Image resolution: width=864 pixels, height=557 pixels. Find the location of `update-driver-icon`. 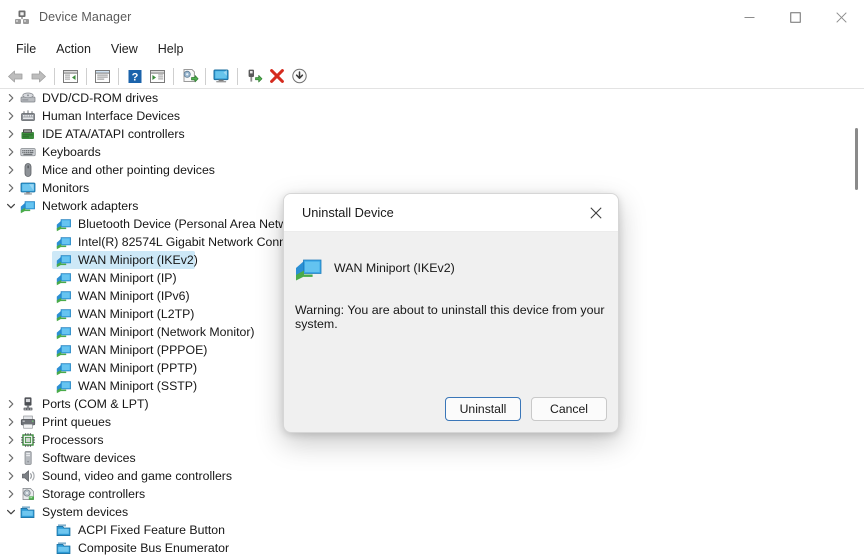

update-driver-icon is located at coordinates (189, 76).